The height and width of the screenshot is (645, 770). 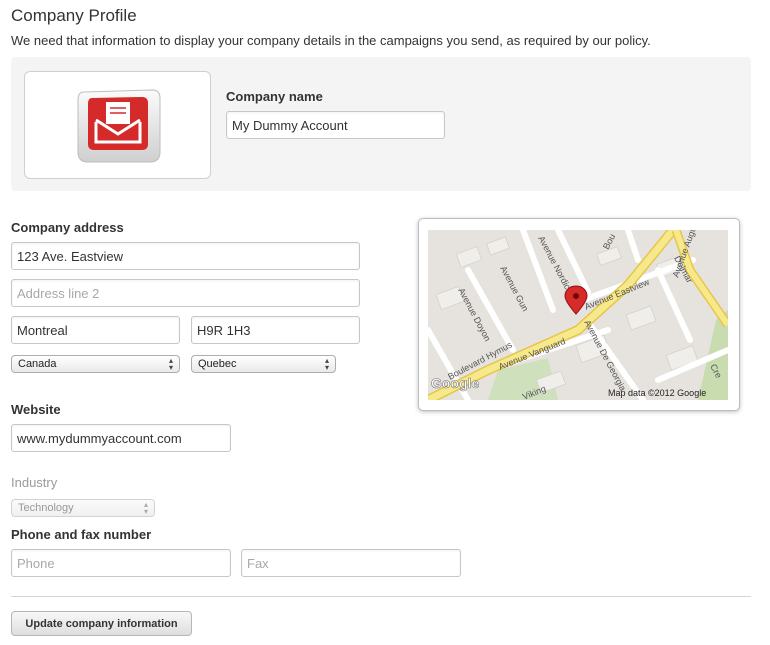 What do you see at coordinates (74, 15) in the screenshot?
I see `page-title: Company Profile` at bounding box center [74, 15].